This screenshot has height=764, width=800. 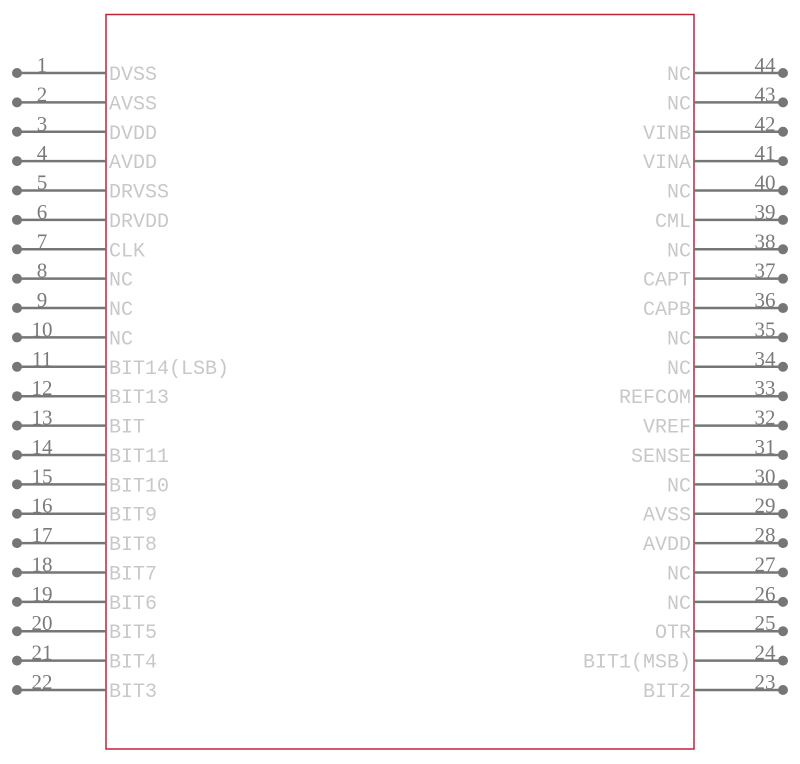 I want to click on pin-label: AVDD, so click(x=667, y=545).